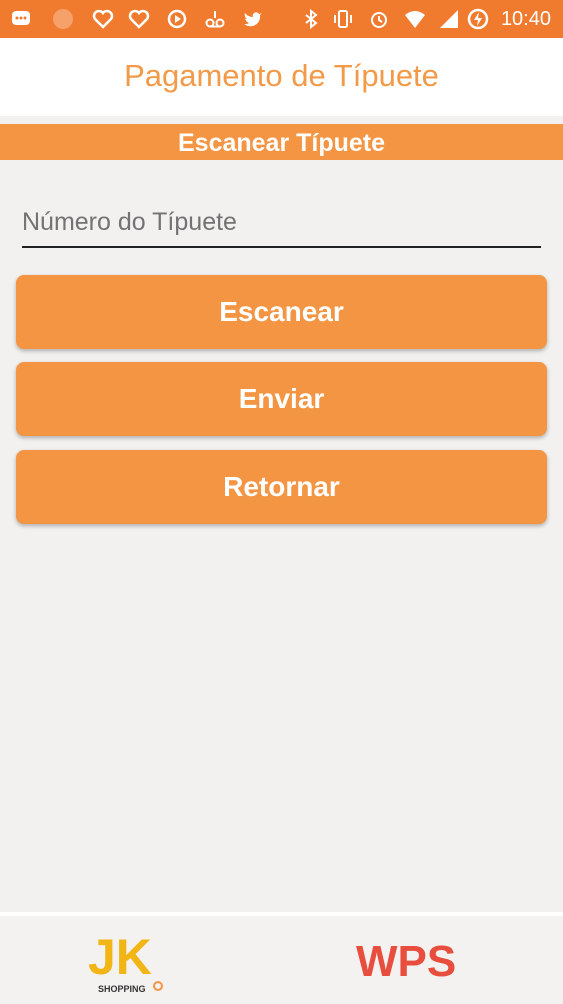  I want to click on orange-circle-icon, so click(63, 19).